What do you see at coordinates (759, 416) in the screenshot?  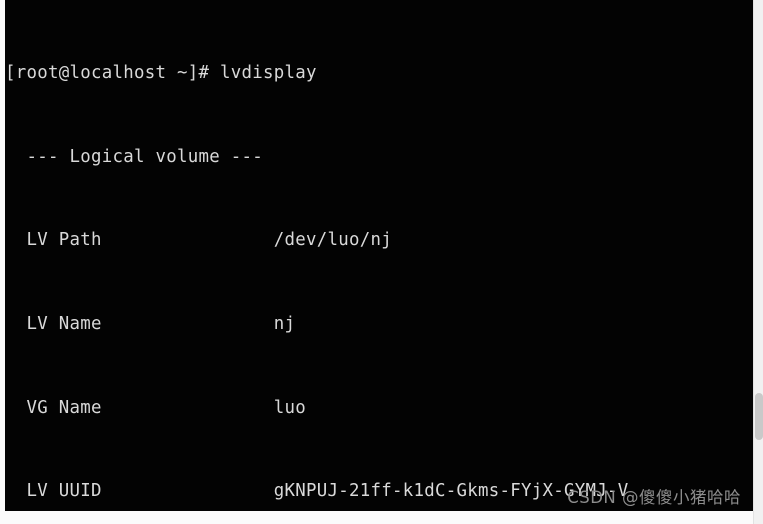 I see `page-scrollbar-thumb` at bounding box center [759, 416].